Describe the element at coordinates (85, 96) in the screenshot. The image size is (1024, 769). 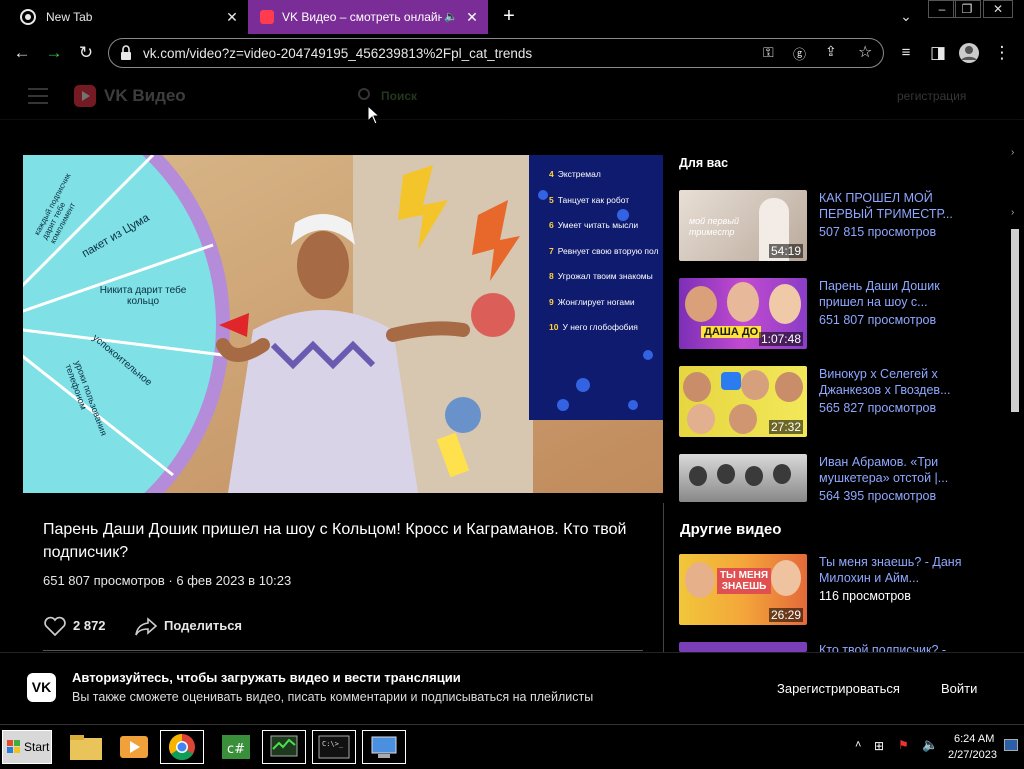
I see `vk-video-logo-icon` at that location.